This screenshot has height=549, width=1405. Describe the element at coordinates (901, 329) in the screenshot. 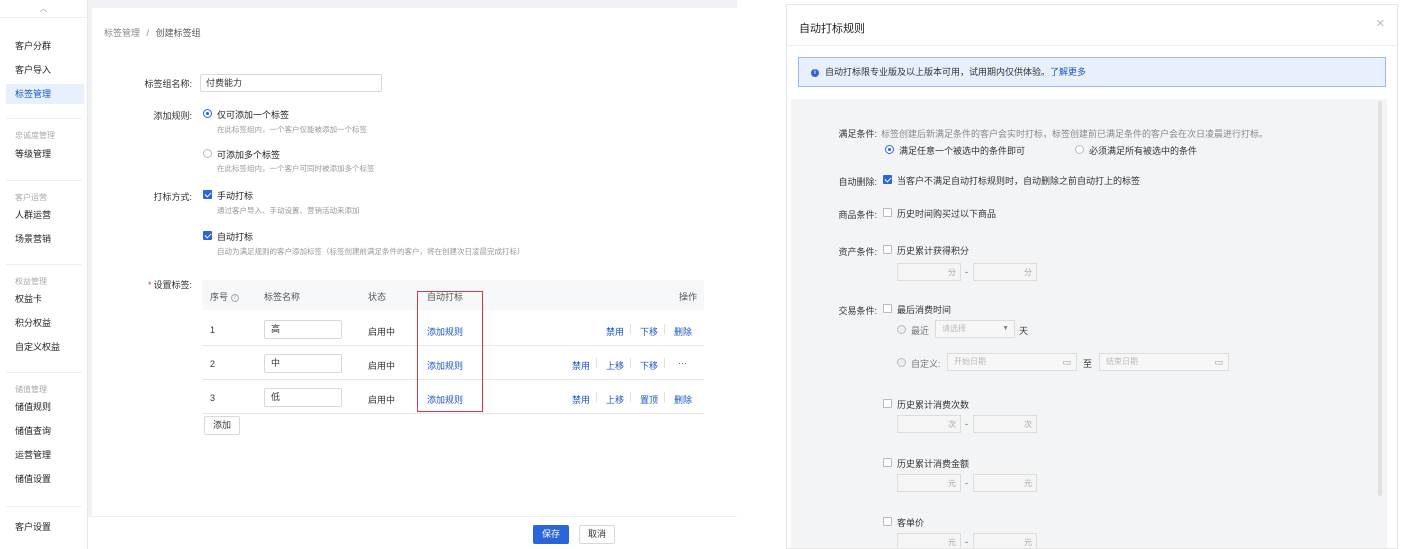

I see `radio-recent` at that location.